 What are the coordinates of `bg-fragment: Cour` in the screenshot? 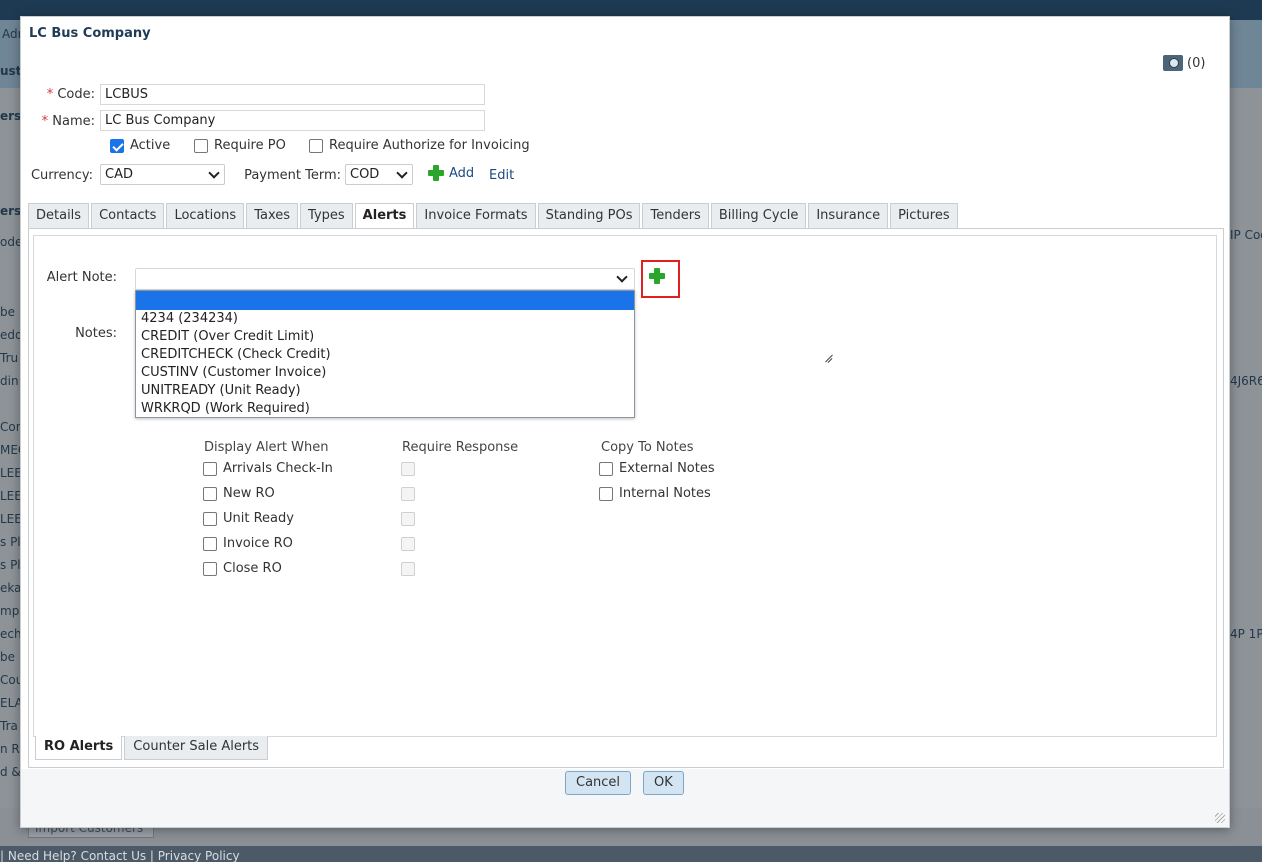 It's located at (10, 680).